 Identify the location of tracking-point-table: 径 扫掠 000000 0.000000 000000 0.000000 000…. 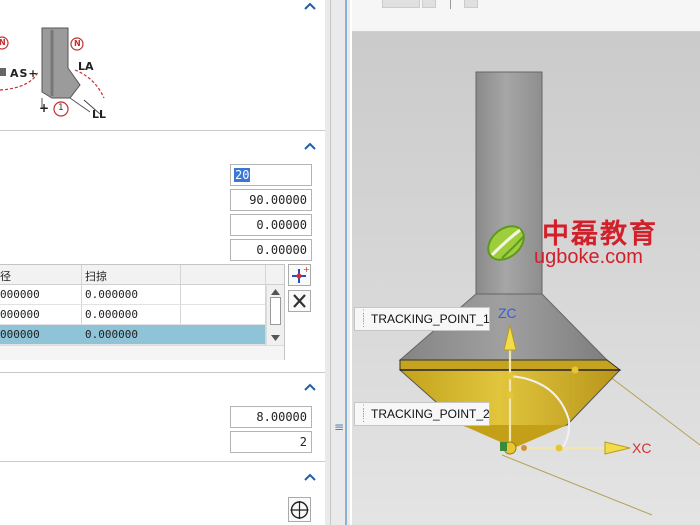
(142, 312).